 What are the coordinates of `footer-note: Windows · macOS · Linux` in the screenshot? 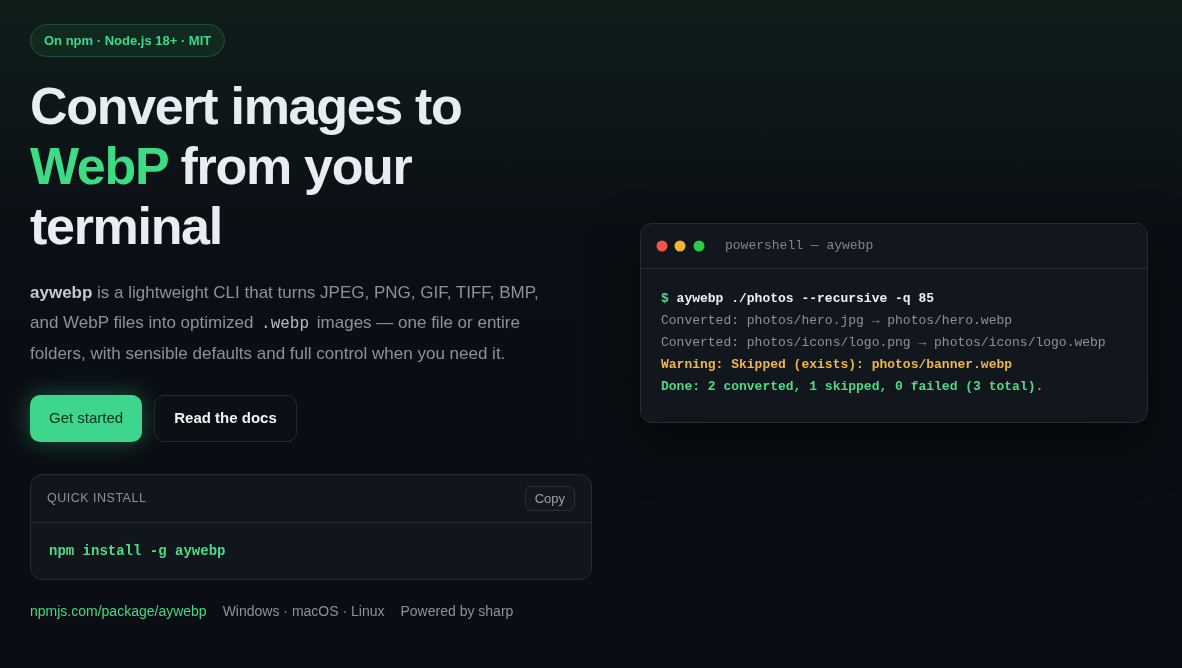 It's located at (303, 611).